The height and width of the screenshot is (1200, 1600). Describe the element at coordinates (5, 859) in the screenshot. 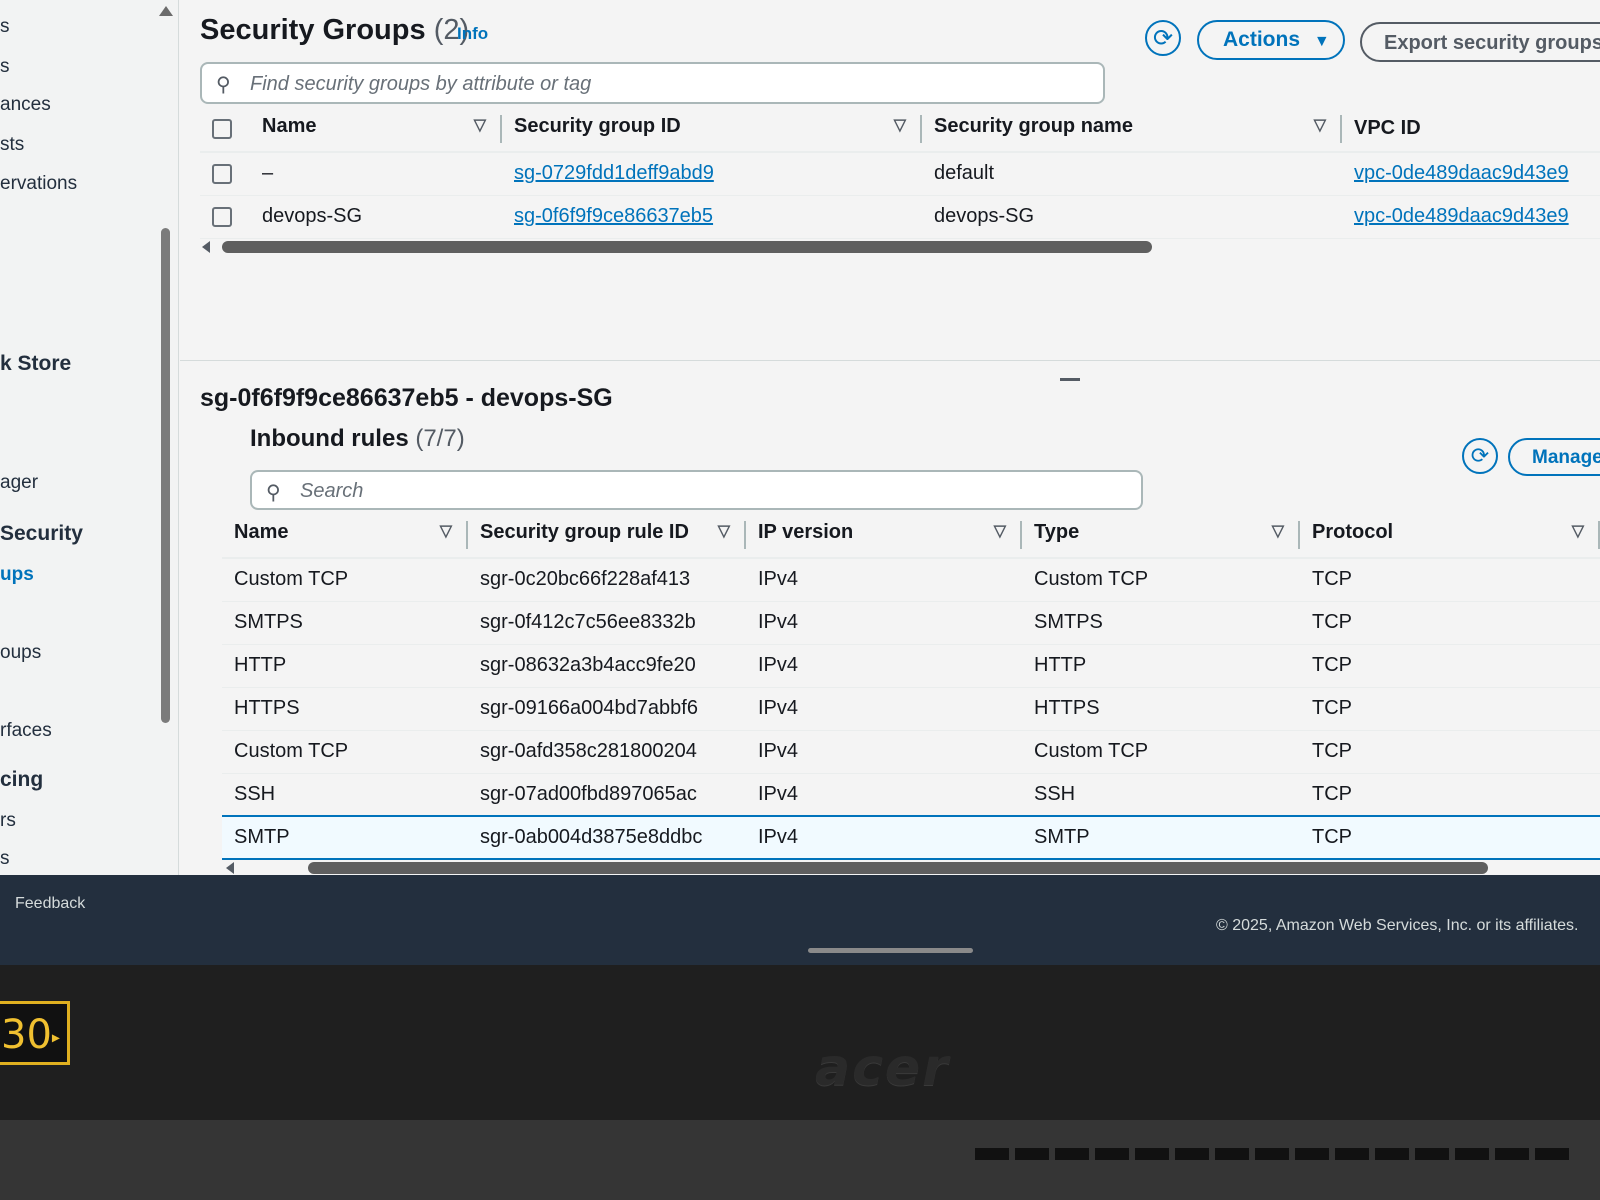

I see `sidebar-item-target-groups: s` at that location.